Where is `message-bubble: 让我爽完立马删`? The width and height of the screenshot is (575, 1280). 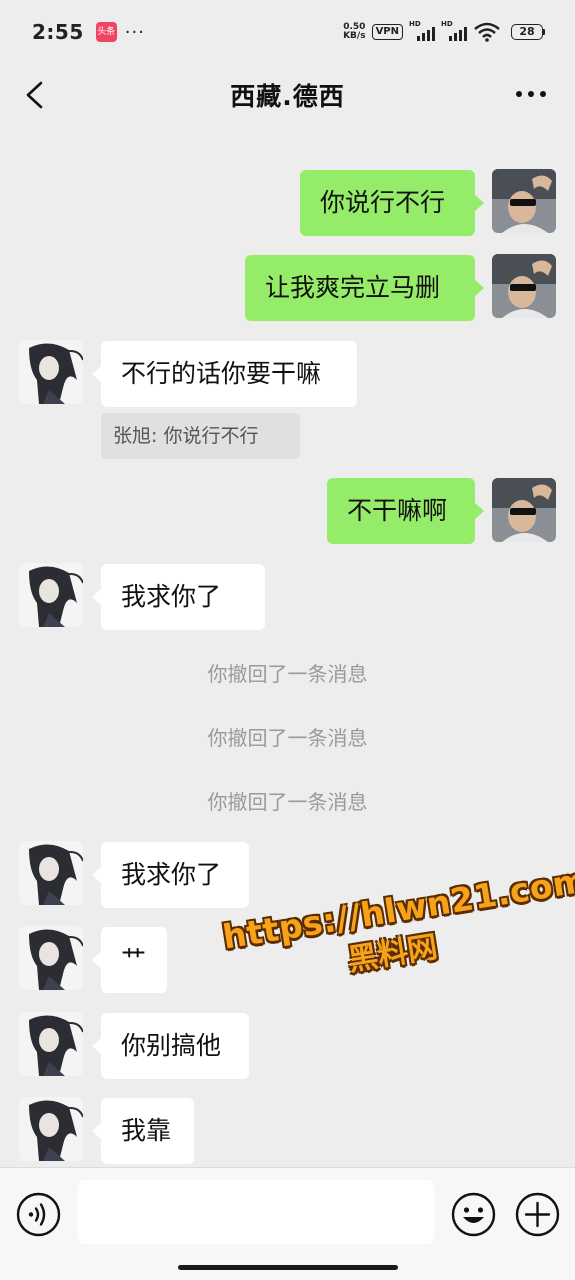 message-bubble: 让我爽完立马删 is located at coordinates (364, 288).